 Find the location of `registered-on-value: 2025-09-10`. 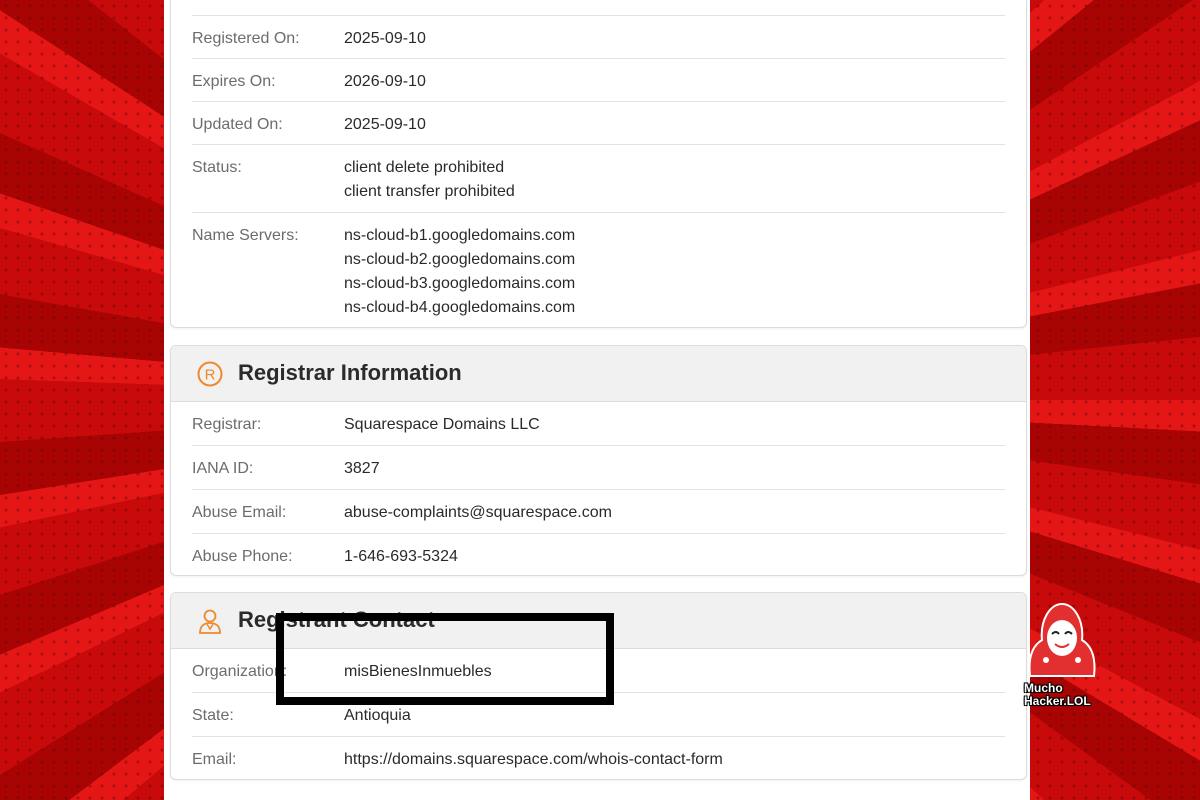

registered-on-value: 2025-09-10 is located at coordinates (385, 38).